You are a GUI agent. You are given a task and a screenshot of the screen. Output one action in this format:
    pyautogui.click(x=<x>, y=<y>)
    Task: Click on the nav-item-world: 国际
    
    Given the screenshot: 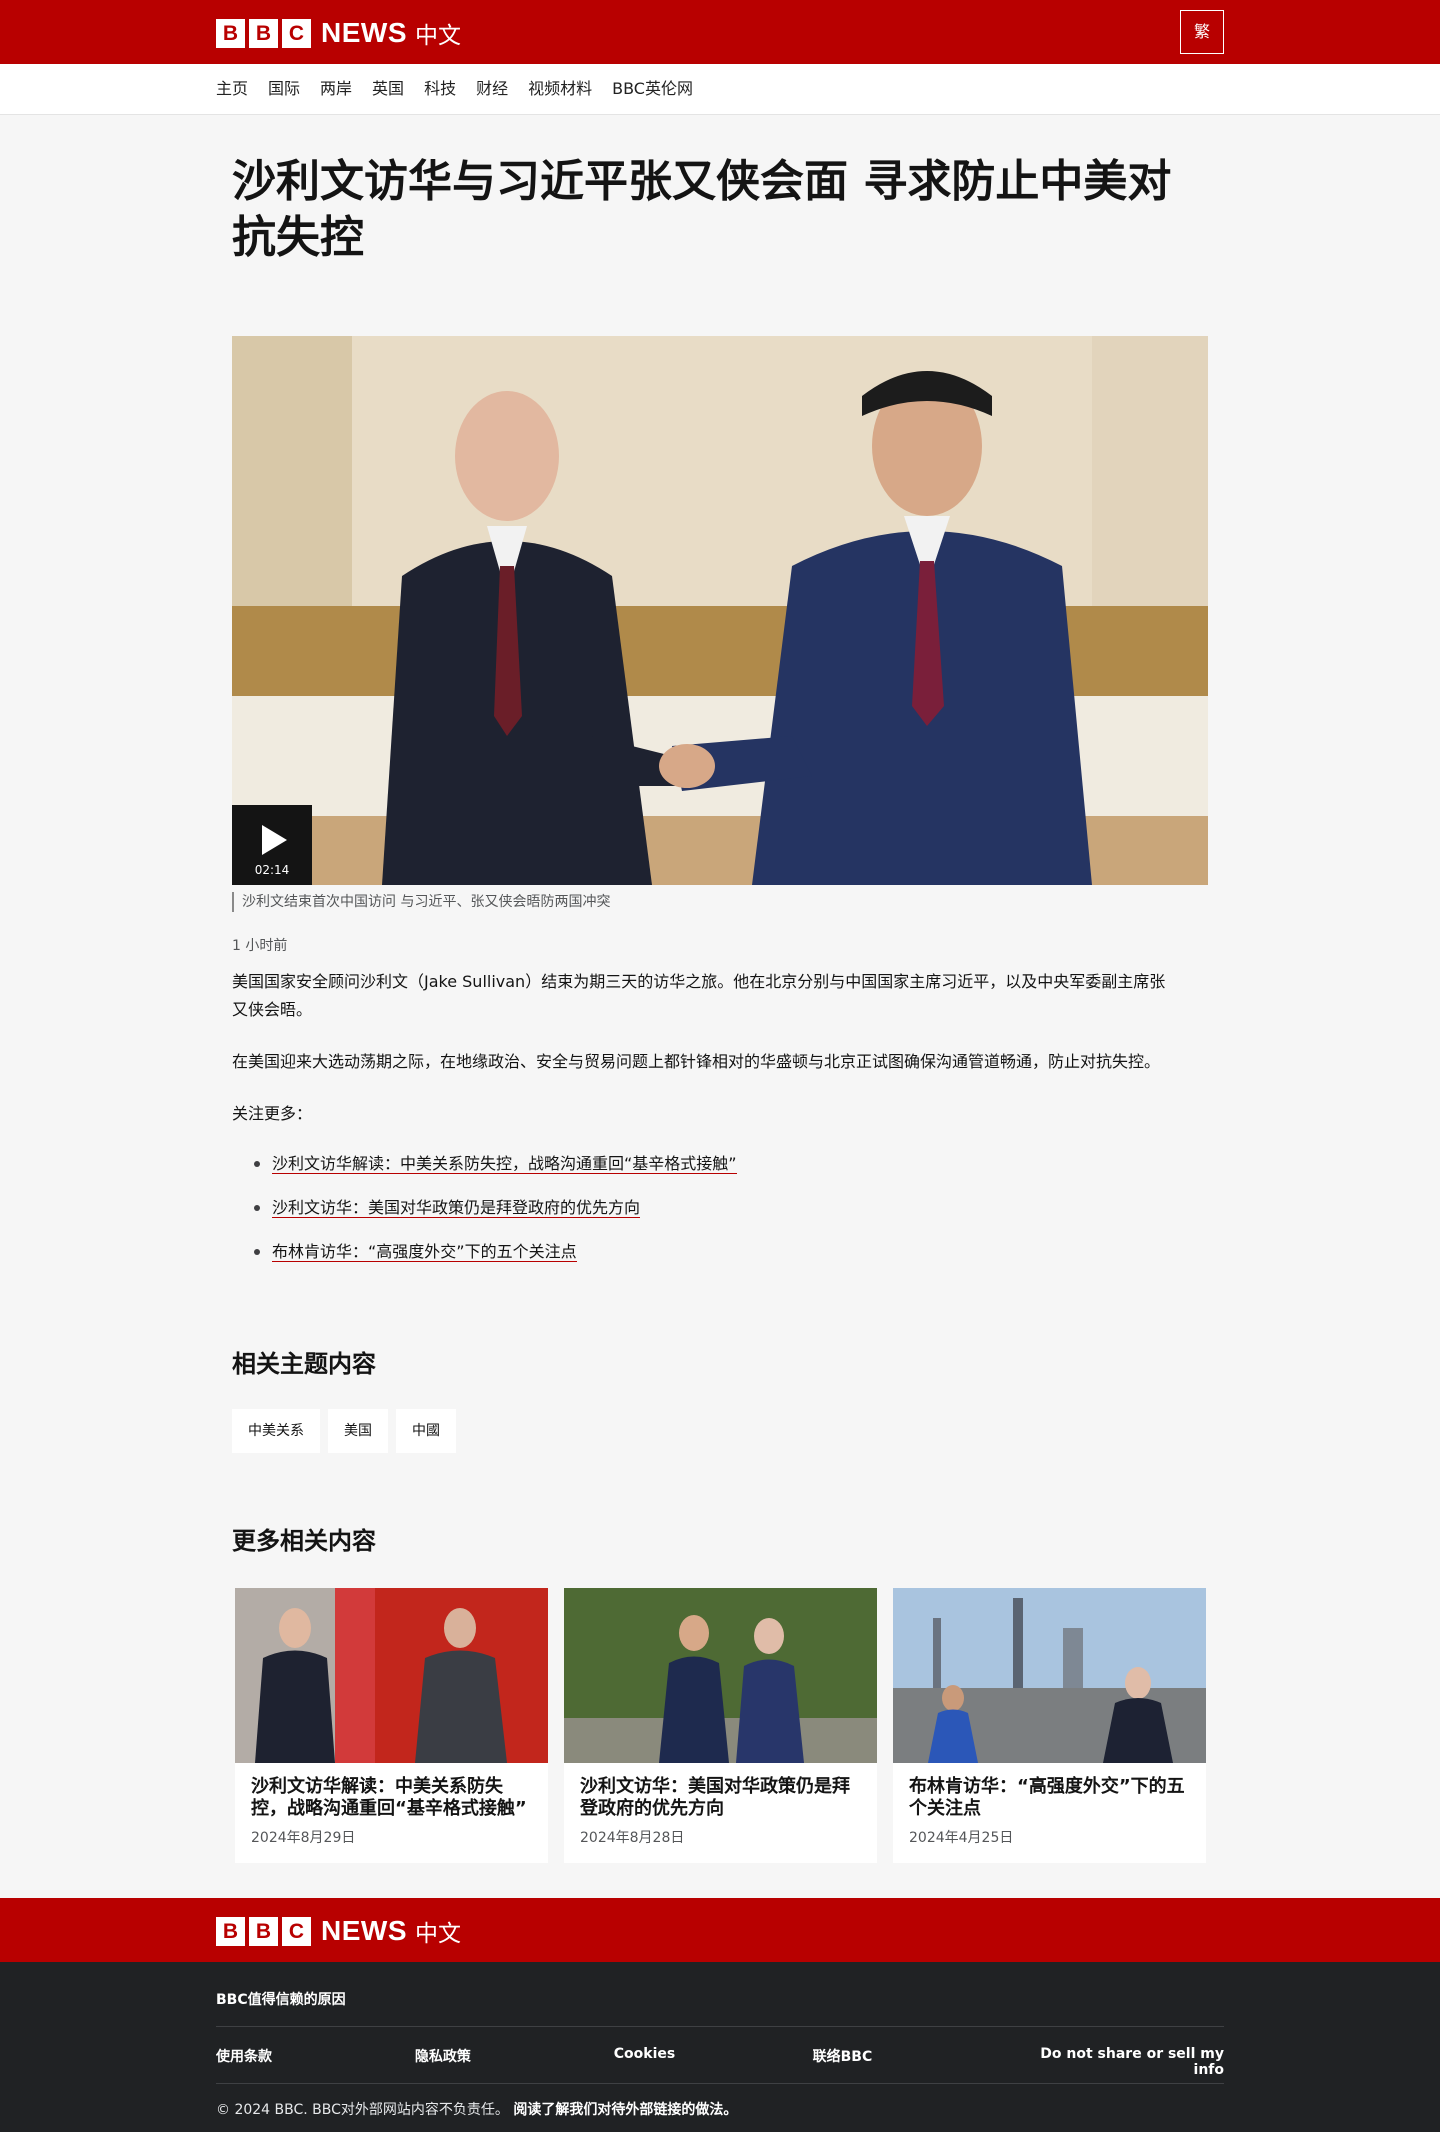 What is the action you would take?
    pyautogui.click(x=284, y=89)
    